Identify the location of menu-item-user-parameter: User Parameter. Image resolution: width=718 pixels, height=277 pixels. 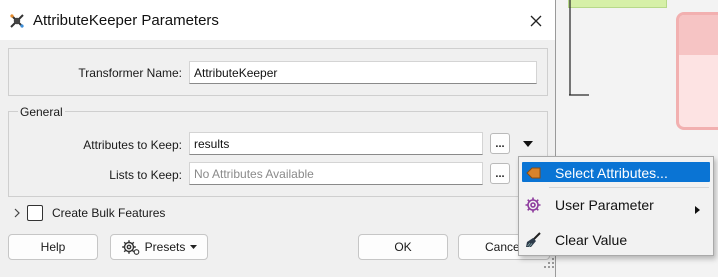
(616, 205).